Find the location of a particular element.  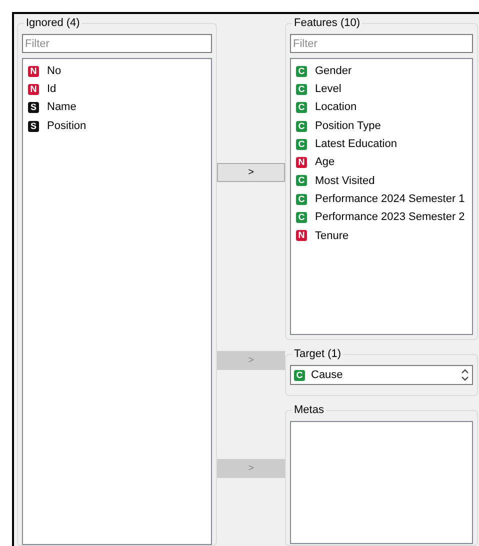

move-button: > is located at coordinates (251, 172).